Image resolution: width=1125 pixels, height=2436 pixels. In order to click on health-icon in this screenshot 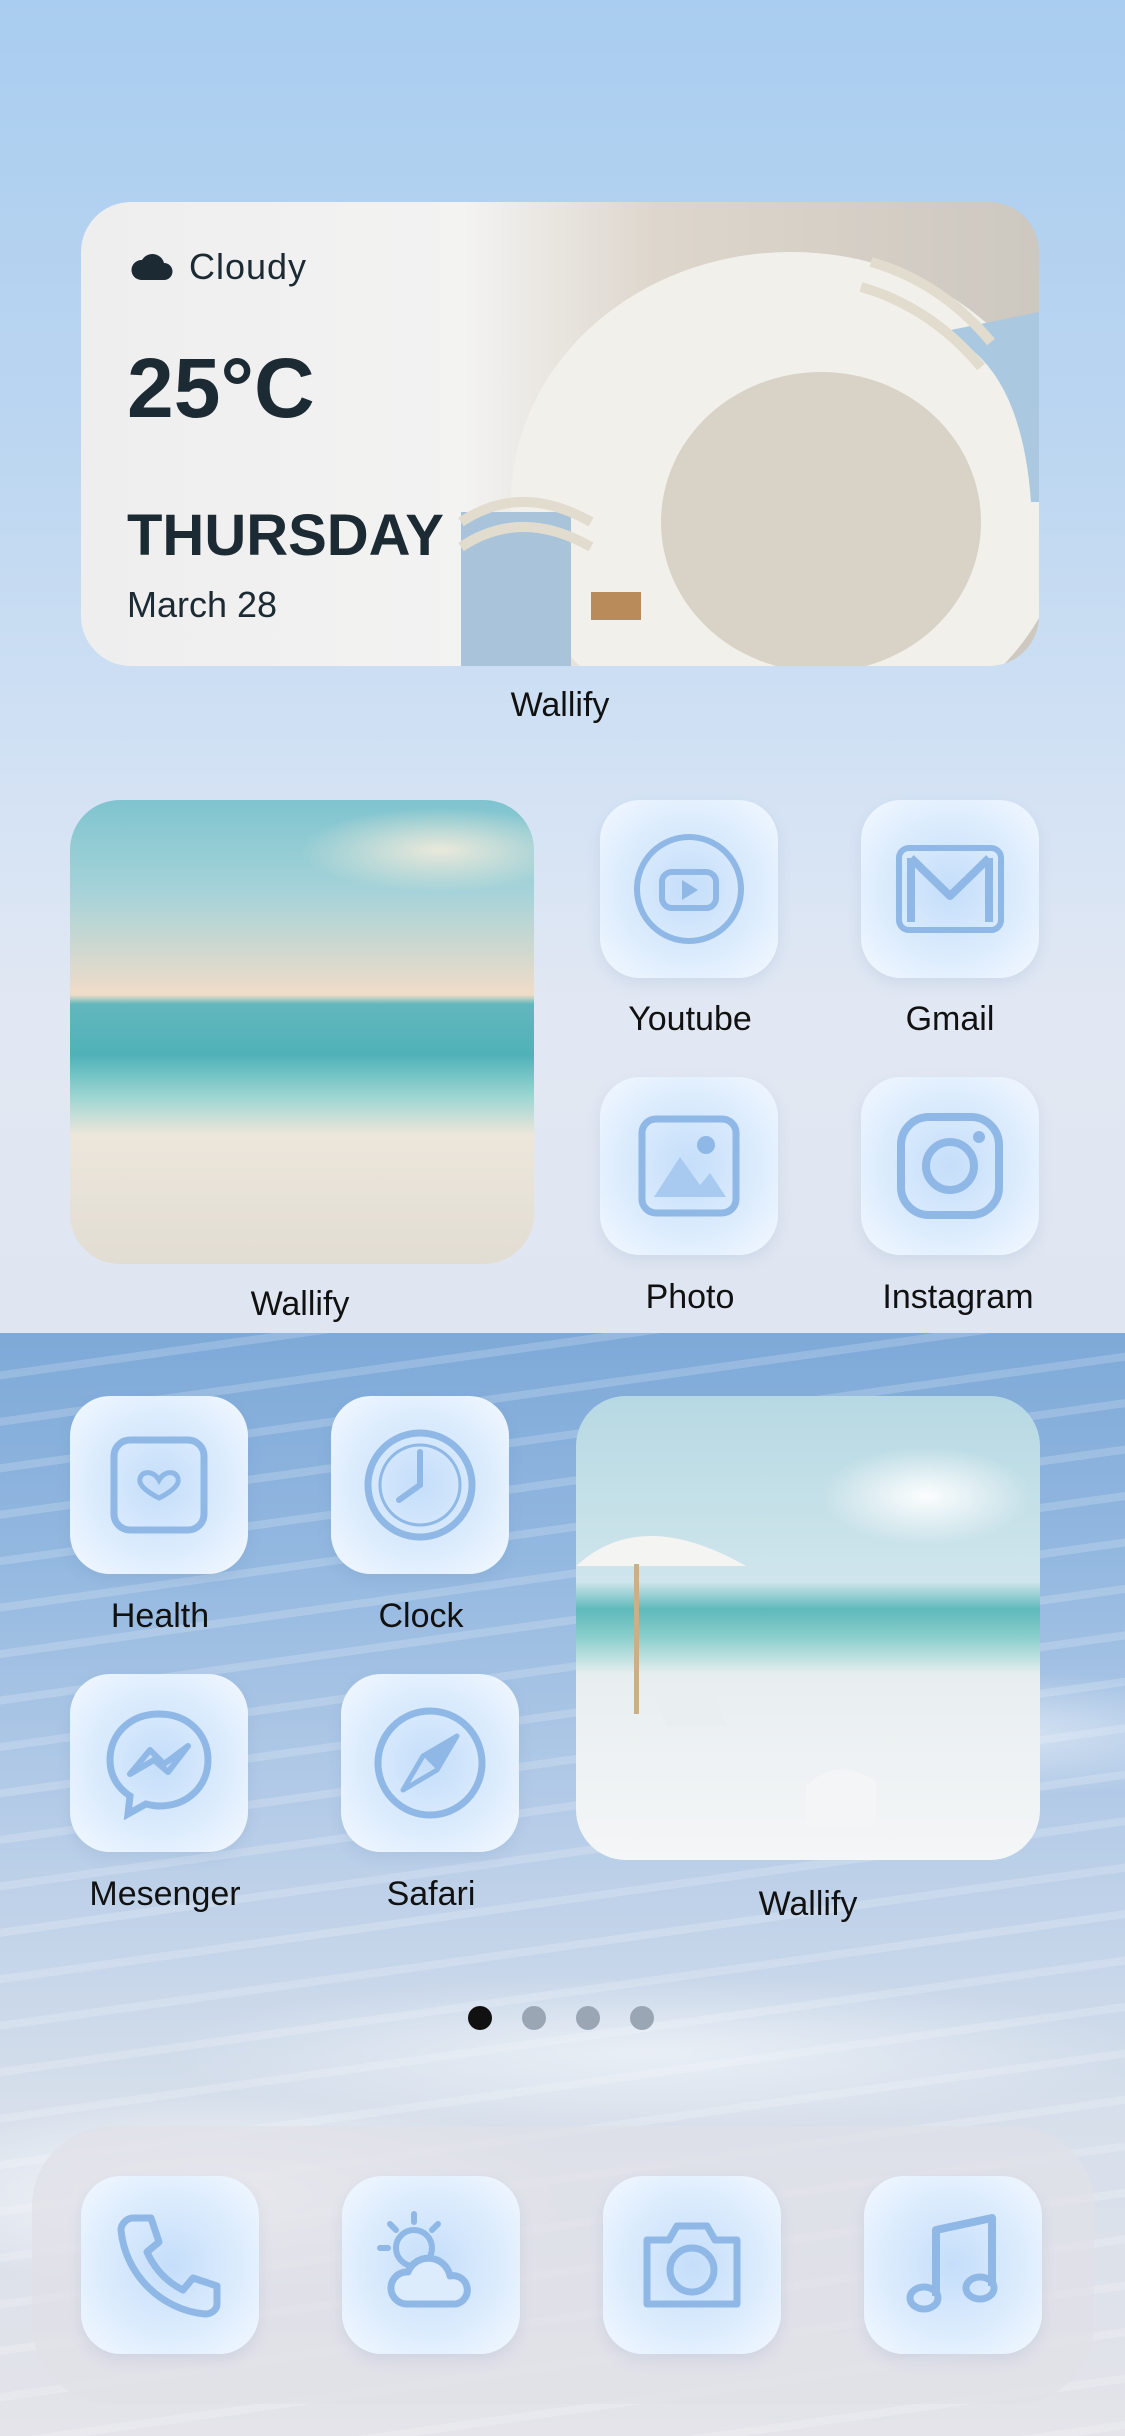, I will do `click(159, 1485)`.